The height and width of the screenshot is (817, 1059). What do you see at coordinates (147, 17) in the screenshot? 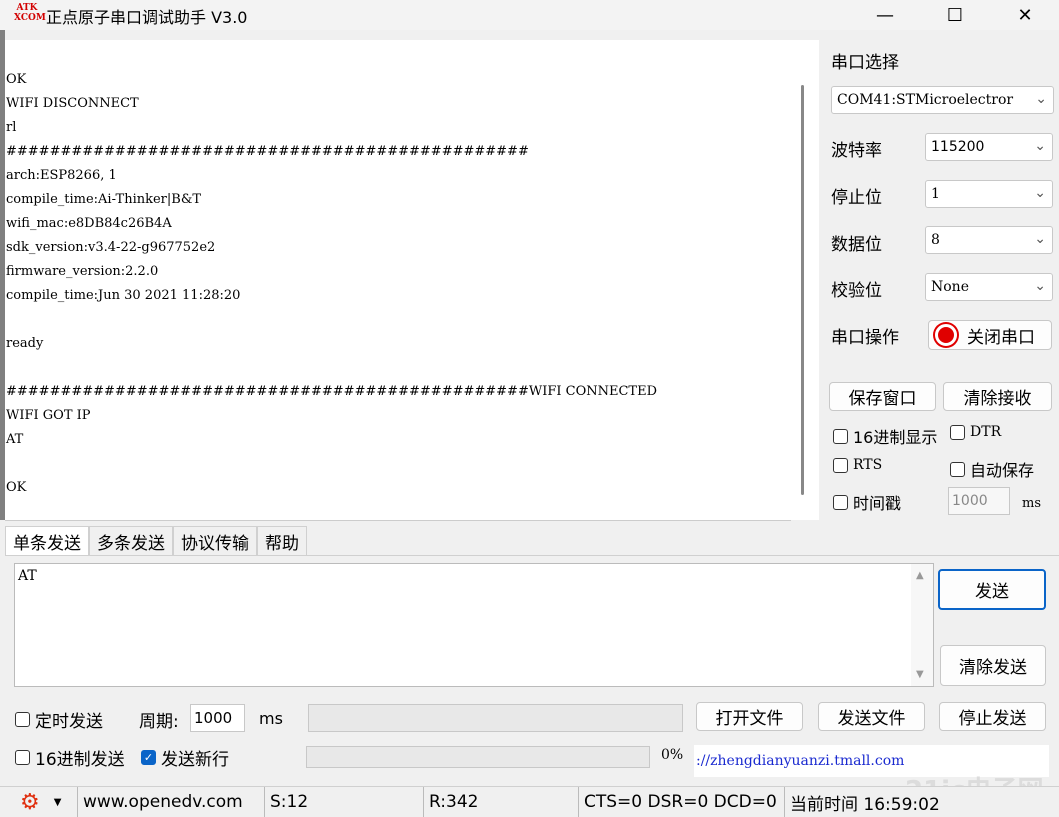
I see `window-title: 正点原子串口调试助手 V3.0` at bounding box center [147, 17].